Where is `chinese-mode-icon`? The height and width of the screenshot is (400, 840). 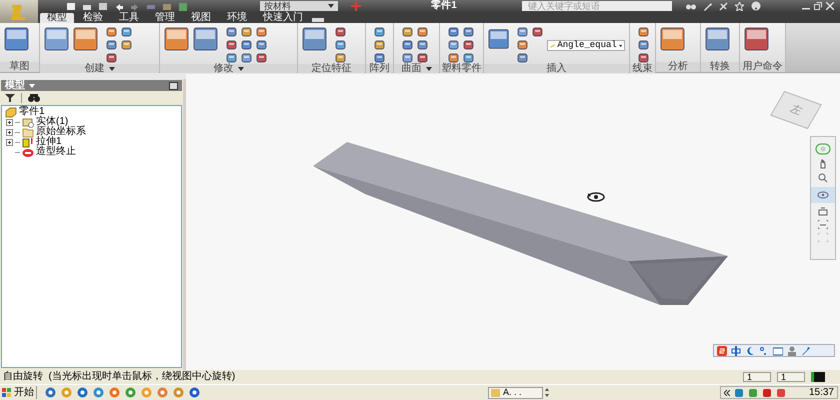
chinese-mode-icon is located at coordinates (736, 351).